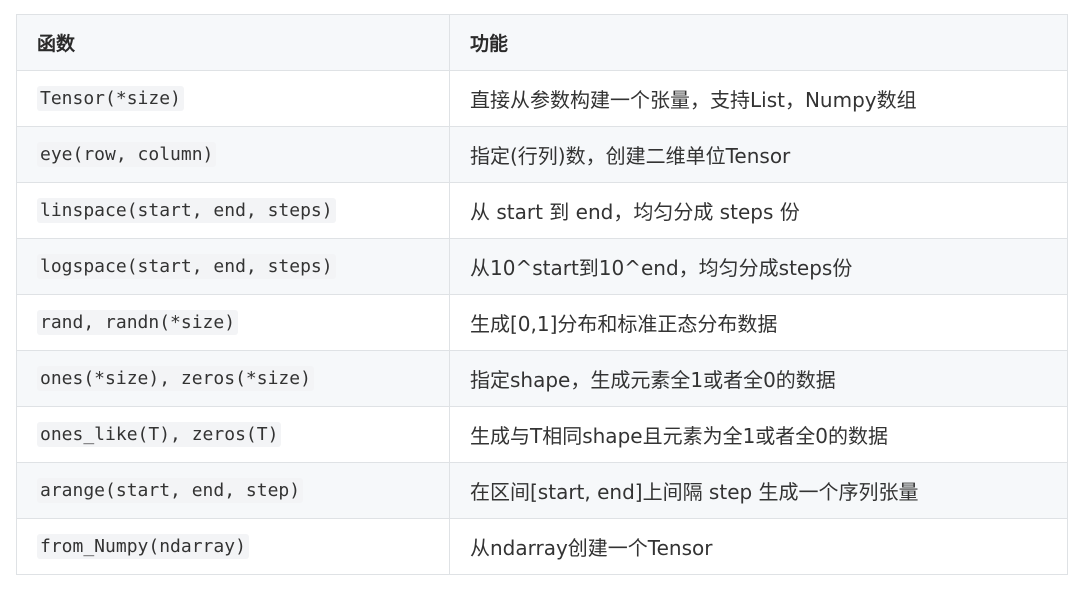 The height and width of the screenshot is (600, 1080). Describe the element at coordinates (159, 434) in the screenshot. I see `function-code: ones_like(T), zeros(T)` at that location.